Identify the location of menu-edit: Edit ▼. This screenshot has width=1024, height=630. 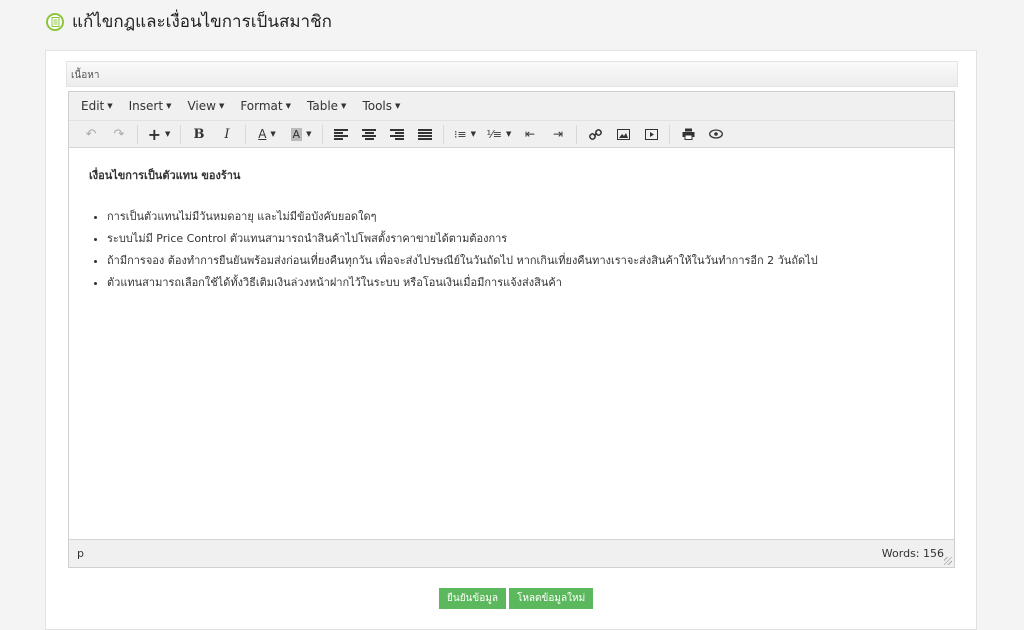
(97, 106).